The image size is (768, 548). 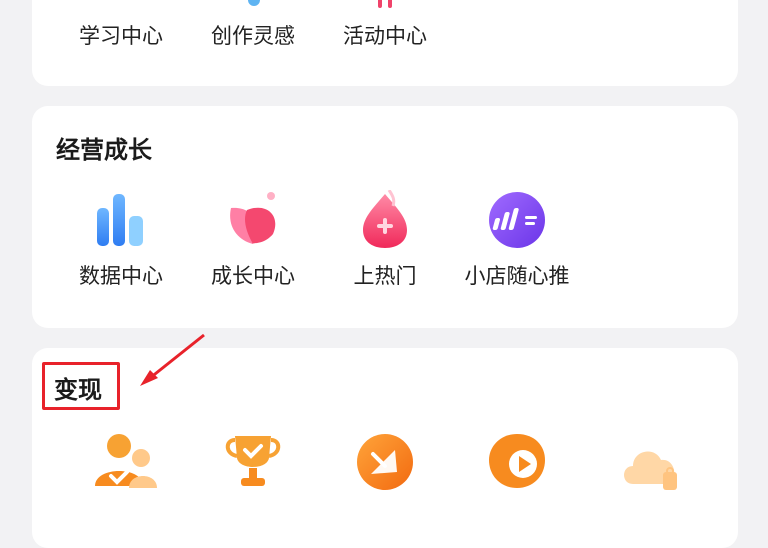 What do you see at coordinates (104, 150) in the screenshot?
I see `business-growth-title: 经营成长` at bounding box center [104, 150].